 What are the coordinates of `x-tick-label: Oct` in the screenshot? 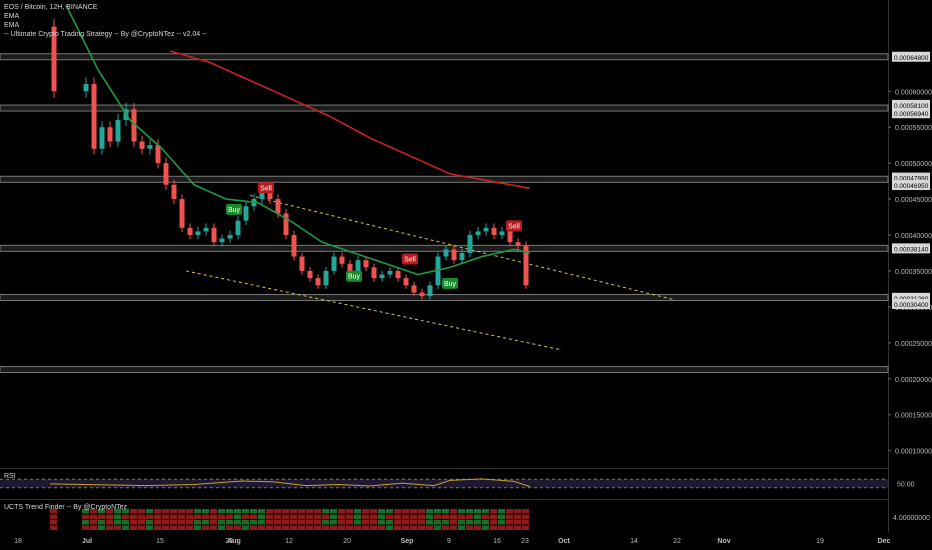 It's located at (564, 541).